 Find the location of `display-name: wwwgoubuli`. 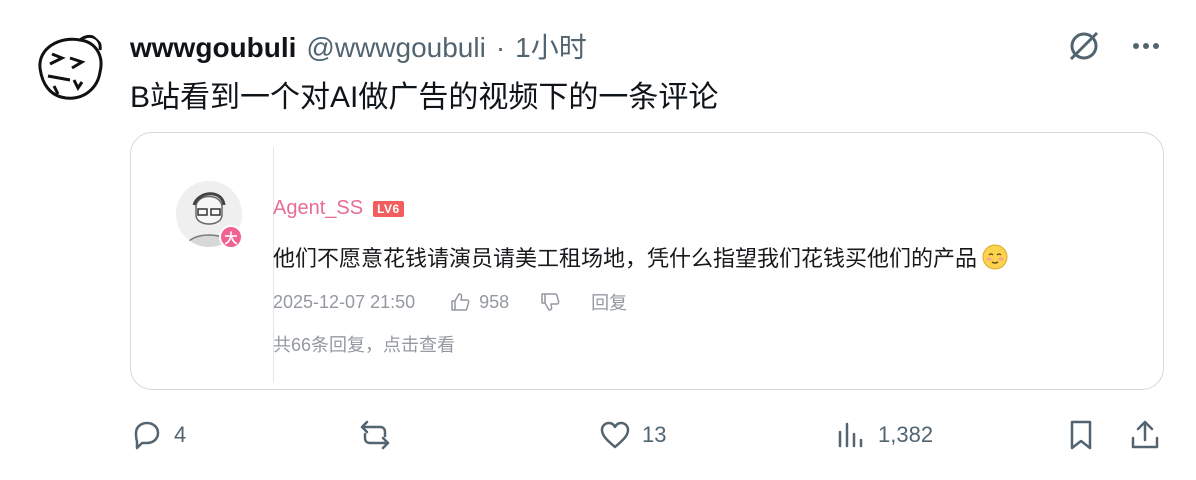

display-name: wwwgoubuli is located at coordinates (213, 48).